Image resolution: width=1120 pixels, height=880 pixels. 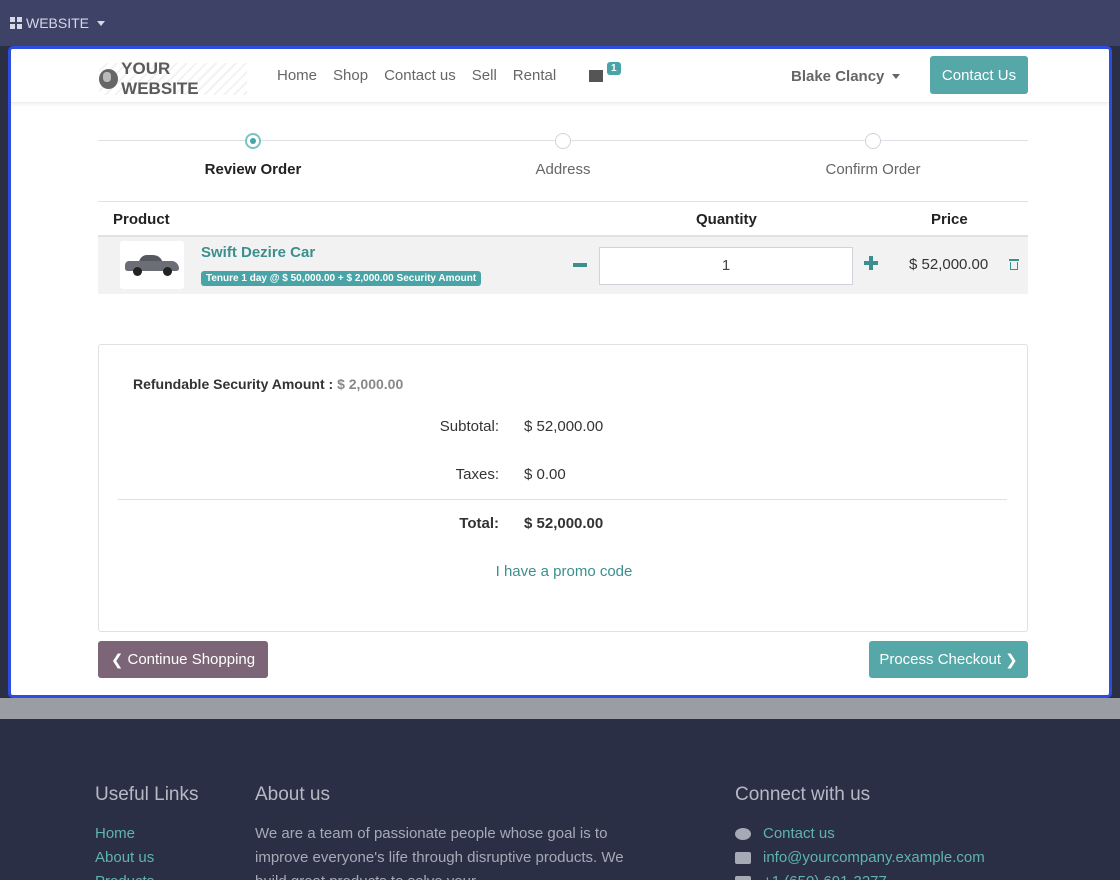 I want to click on promo-code-link: I have a promo code, so click(x=564, y=571).